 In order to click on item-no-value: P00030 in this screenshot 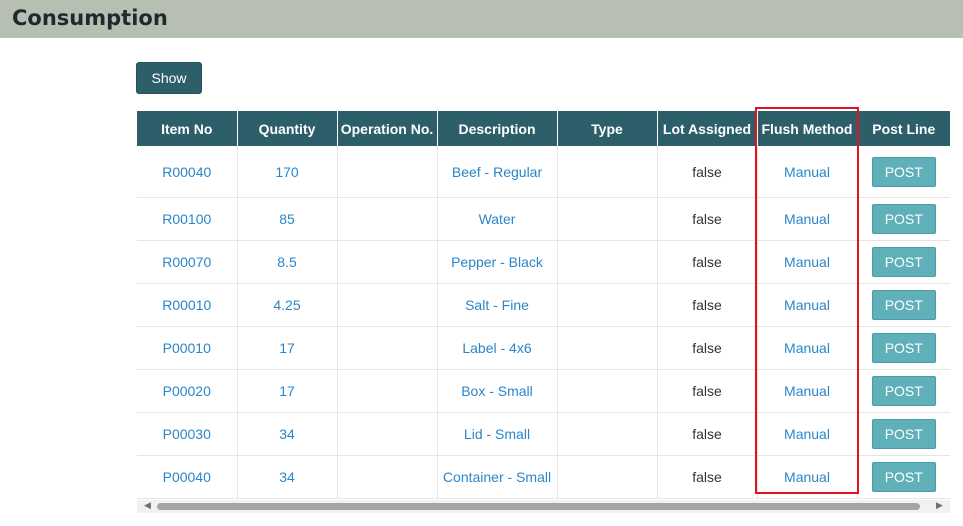, I will do `click(187, 434)`.